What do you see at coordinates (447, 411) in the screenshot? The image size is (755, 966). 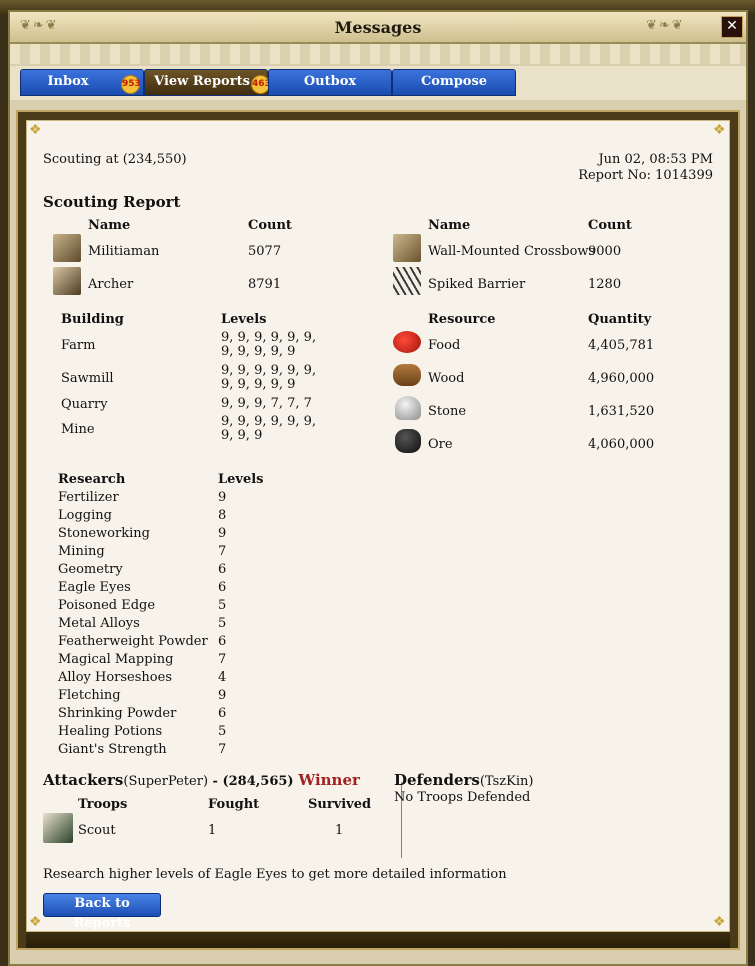 I see `resource-name: Stone` at bounding box center [447, 411].